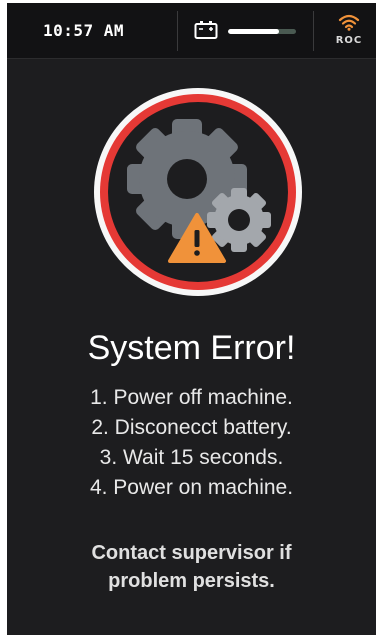 This screenshot has height=635, width=383. What do you see at coordinates (191, 581) in the screenshot?
I see `contact-line: problem persists.` at bounding box center [191, 581].